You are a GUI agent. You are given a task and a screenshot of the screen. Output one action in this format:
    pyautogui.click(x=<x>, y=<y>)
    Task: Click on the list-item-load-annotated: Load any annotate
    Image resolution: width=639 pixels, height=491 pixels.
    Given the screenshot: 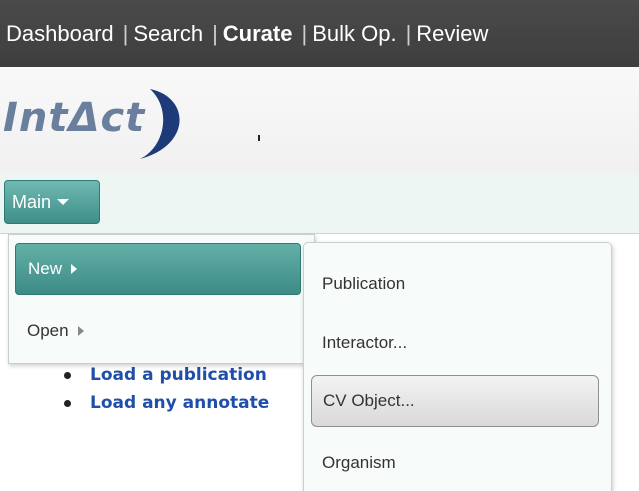 What is the action you would take?
    pyautogui.click(x=165, y=406)
    